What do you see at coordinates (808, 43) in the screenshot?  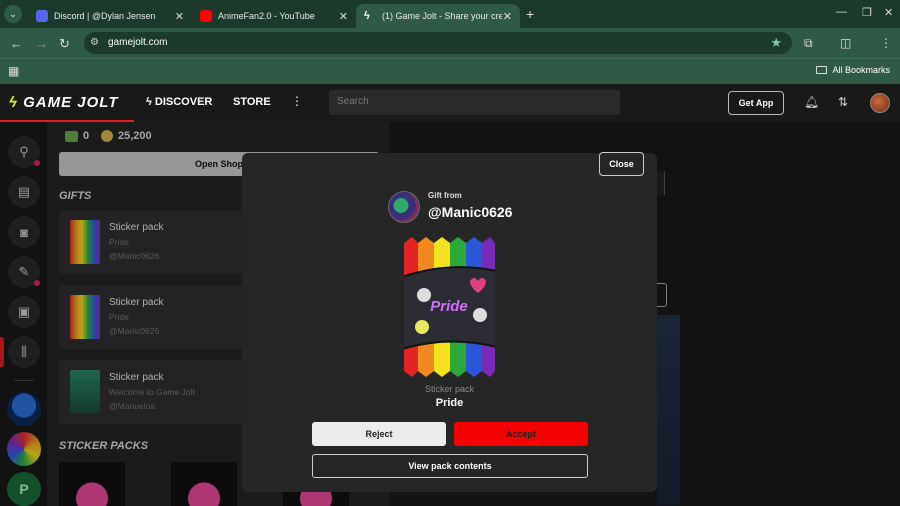 I see `extensions-icon: ⧉` at bounding box center [808, 43].